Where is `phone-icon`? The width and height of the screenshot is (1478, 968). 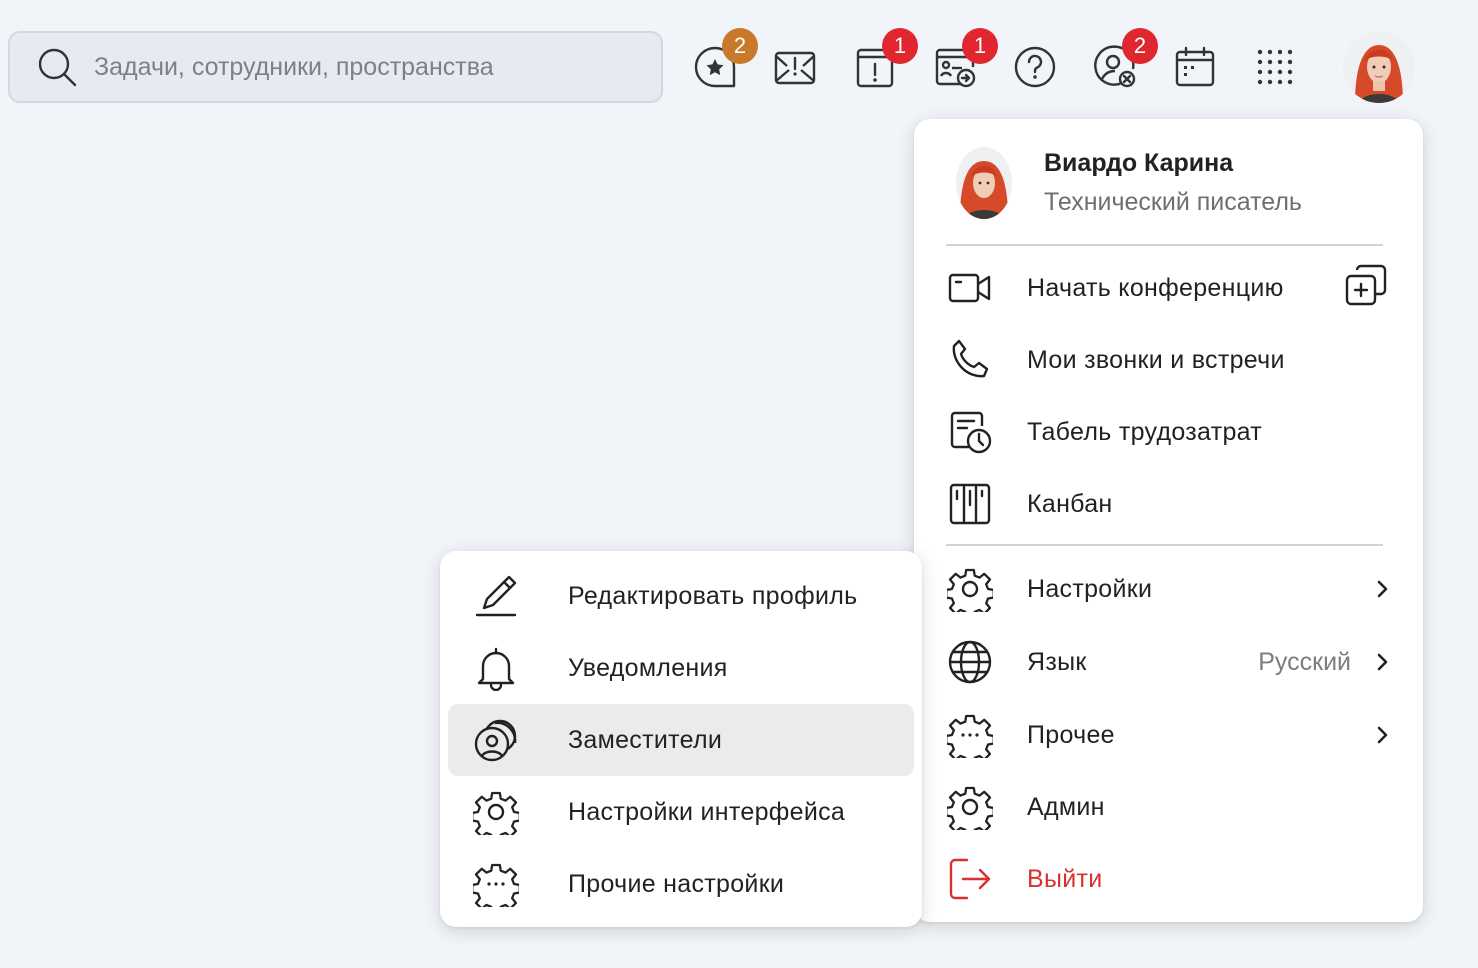 phone-icon is located at coordinates (970, 358).